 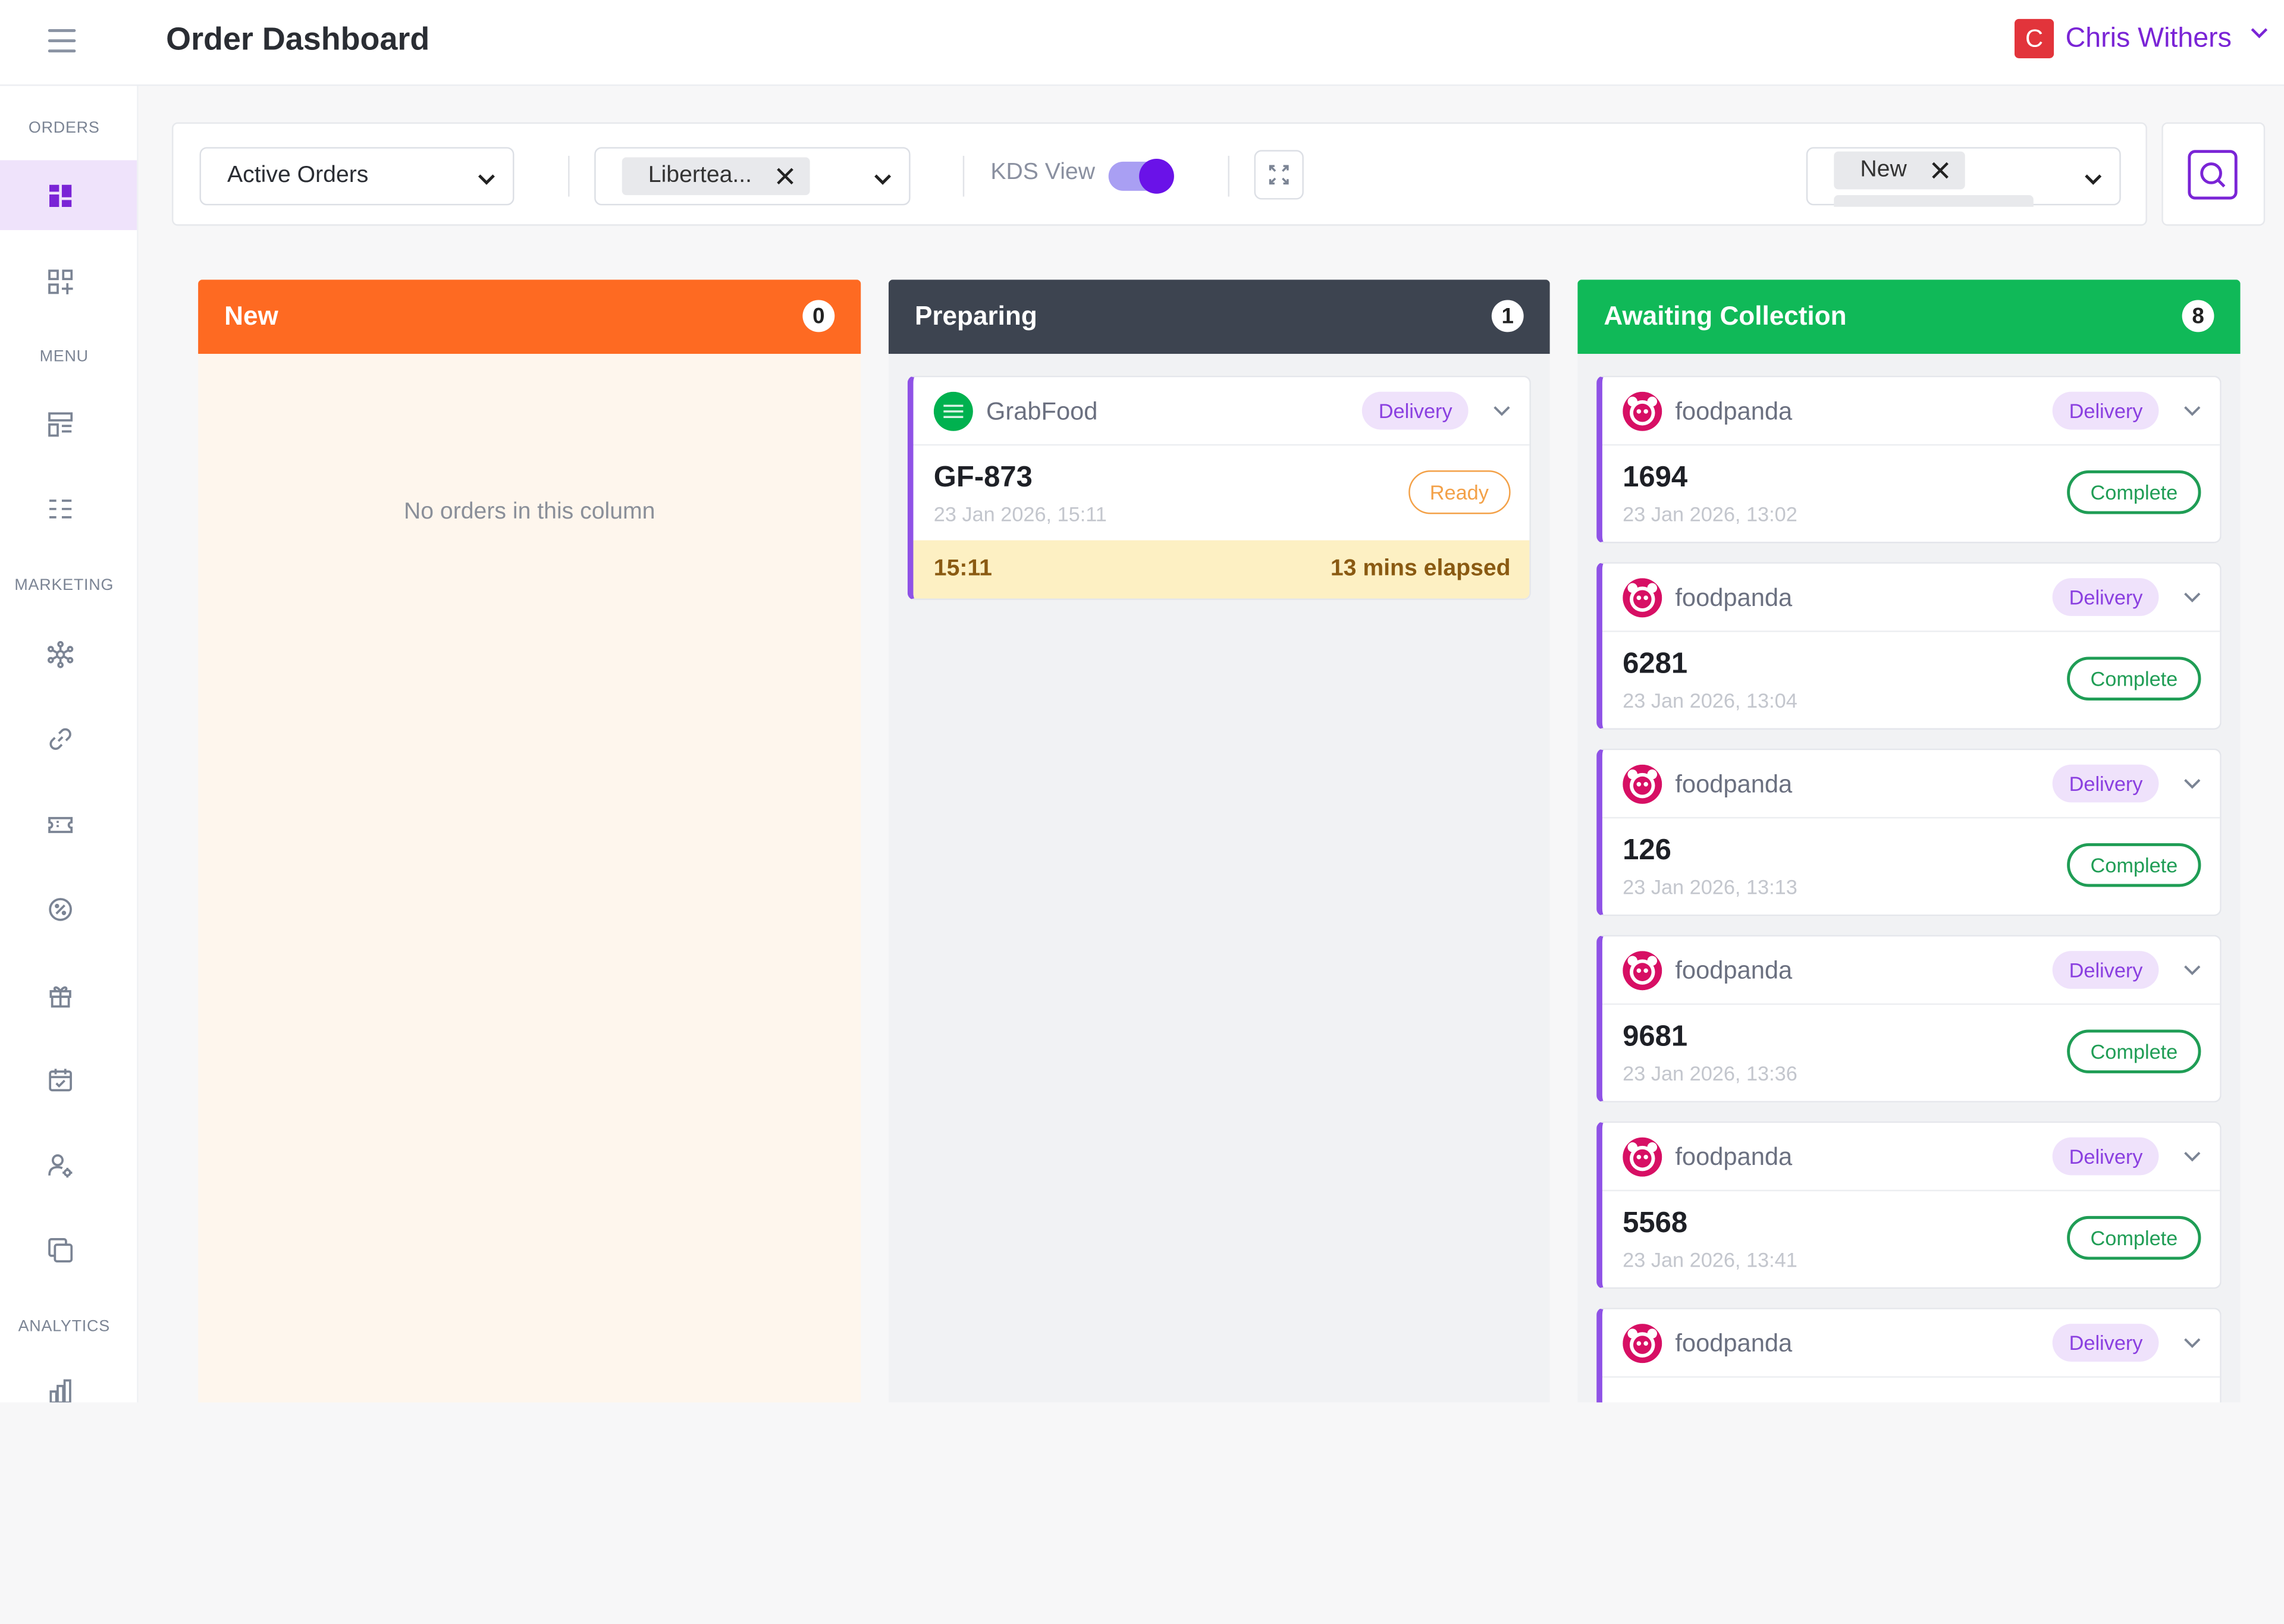 What do you see at coordinates (64, 128) in the screenshot?
I see `sidebar-section-orders: ORDERS` at bounding box center [64, 128].